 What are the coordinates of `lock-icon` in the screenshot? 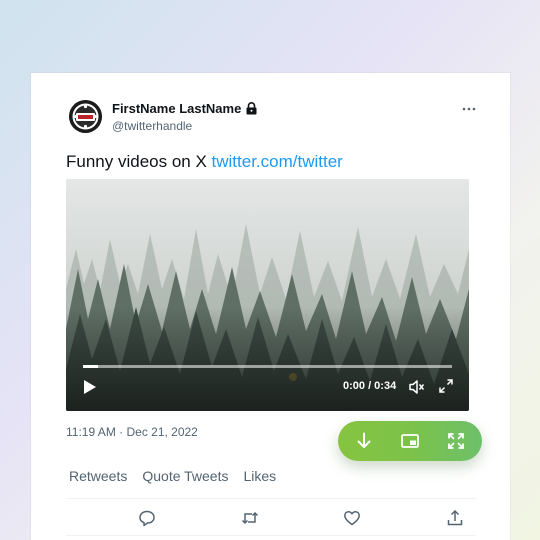 It's located at (251, 108).